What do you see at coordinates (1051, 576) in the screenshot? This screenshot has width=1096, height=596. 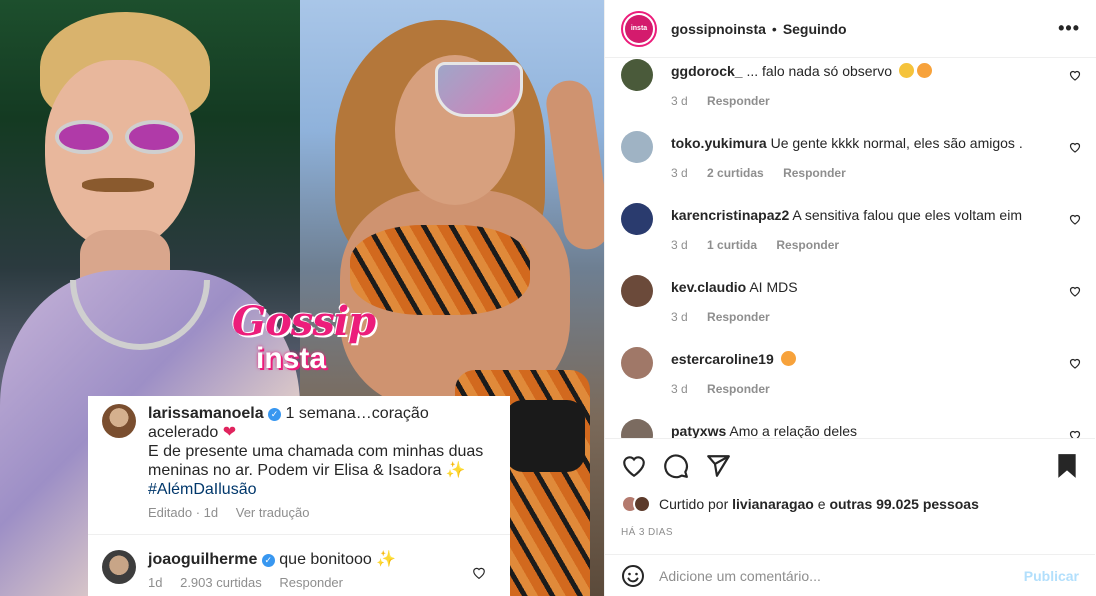 I see `publish-button: Publicar` at bounding box center [1051, 576].